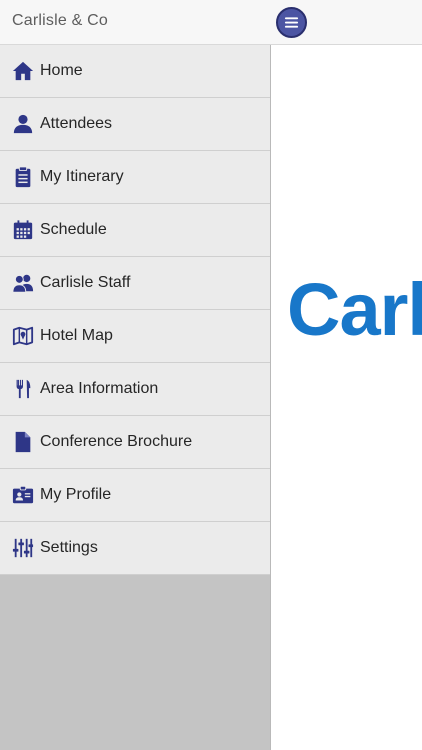  I want to click on nav-item-label: Home, so click(61, 70).